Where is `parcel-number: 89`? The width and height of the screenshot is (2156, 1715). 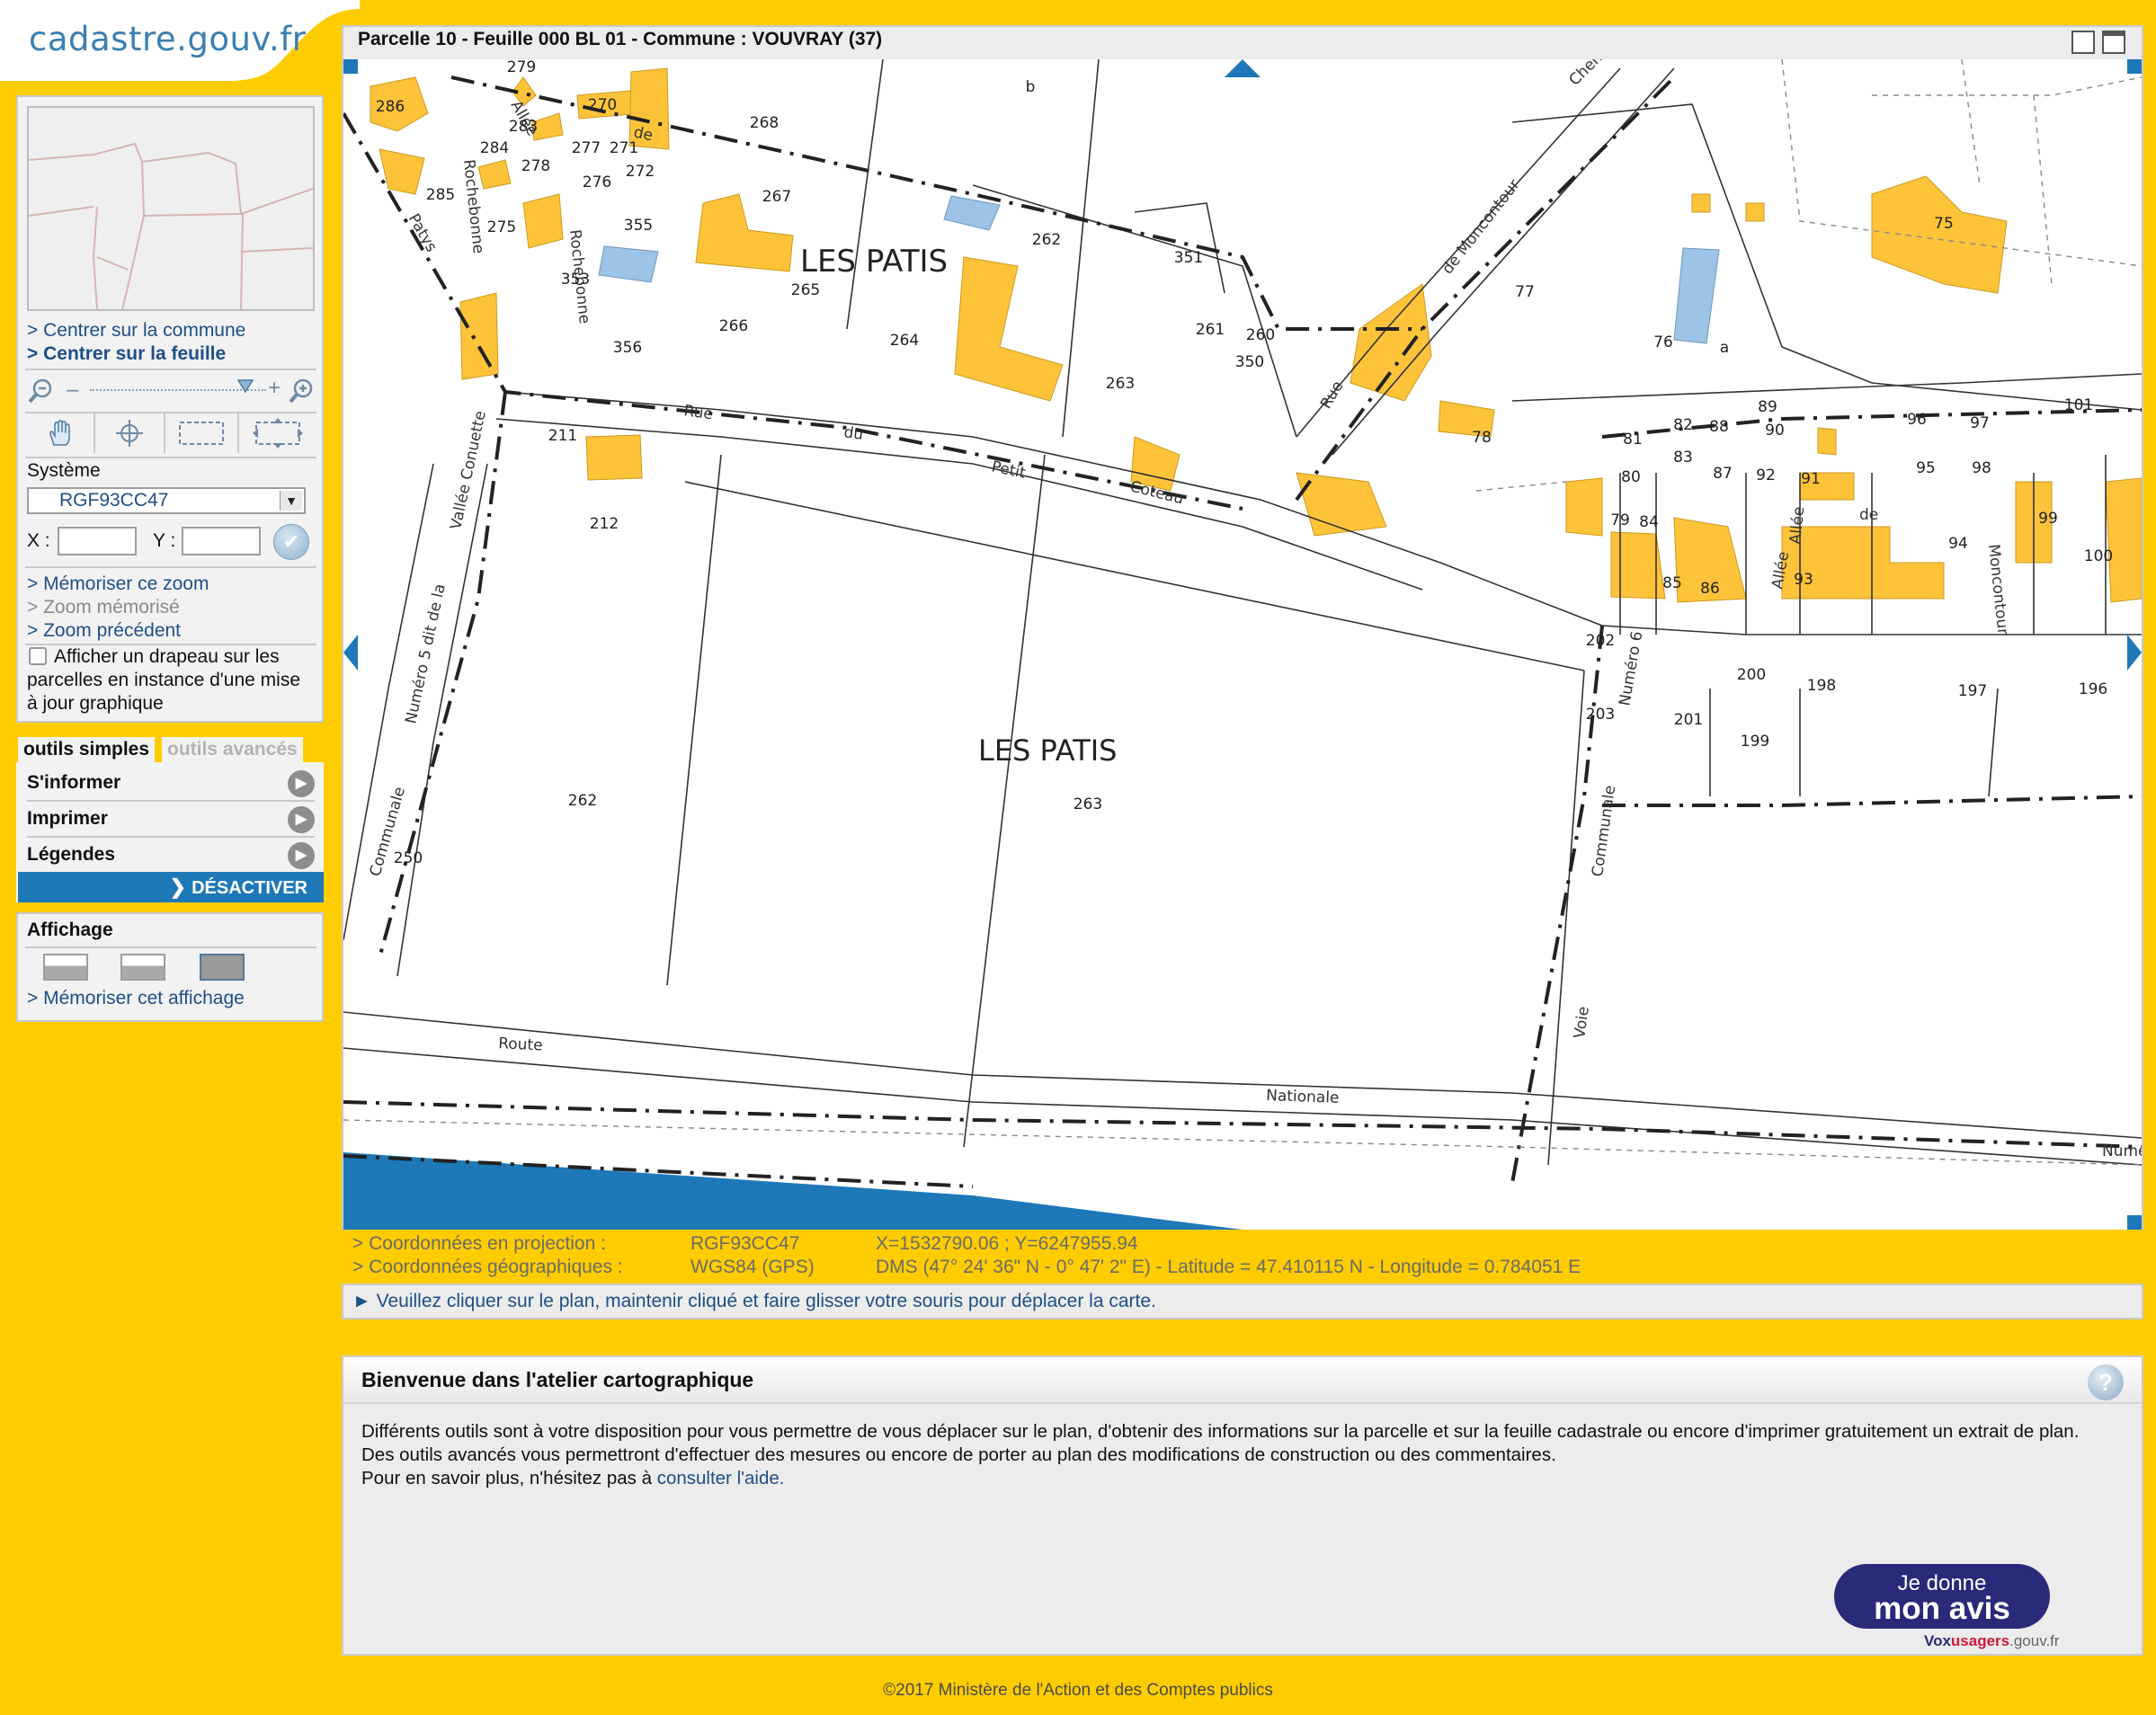
parcel-number: 89 is located at coordinates (1767, 407).